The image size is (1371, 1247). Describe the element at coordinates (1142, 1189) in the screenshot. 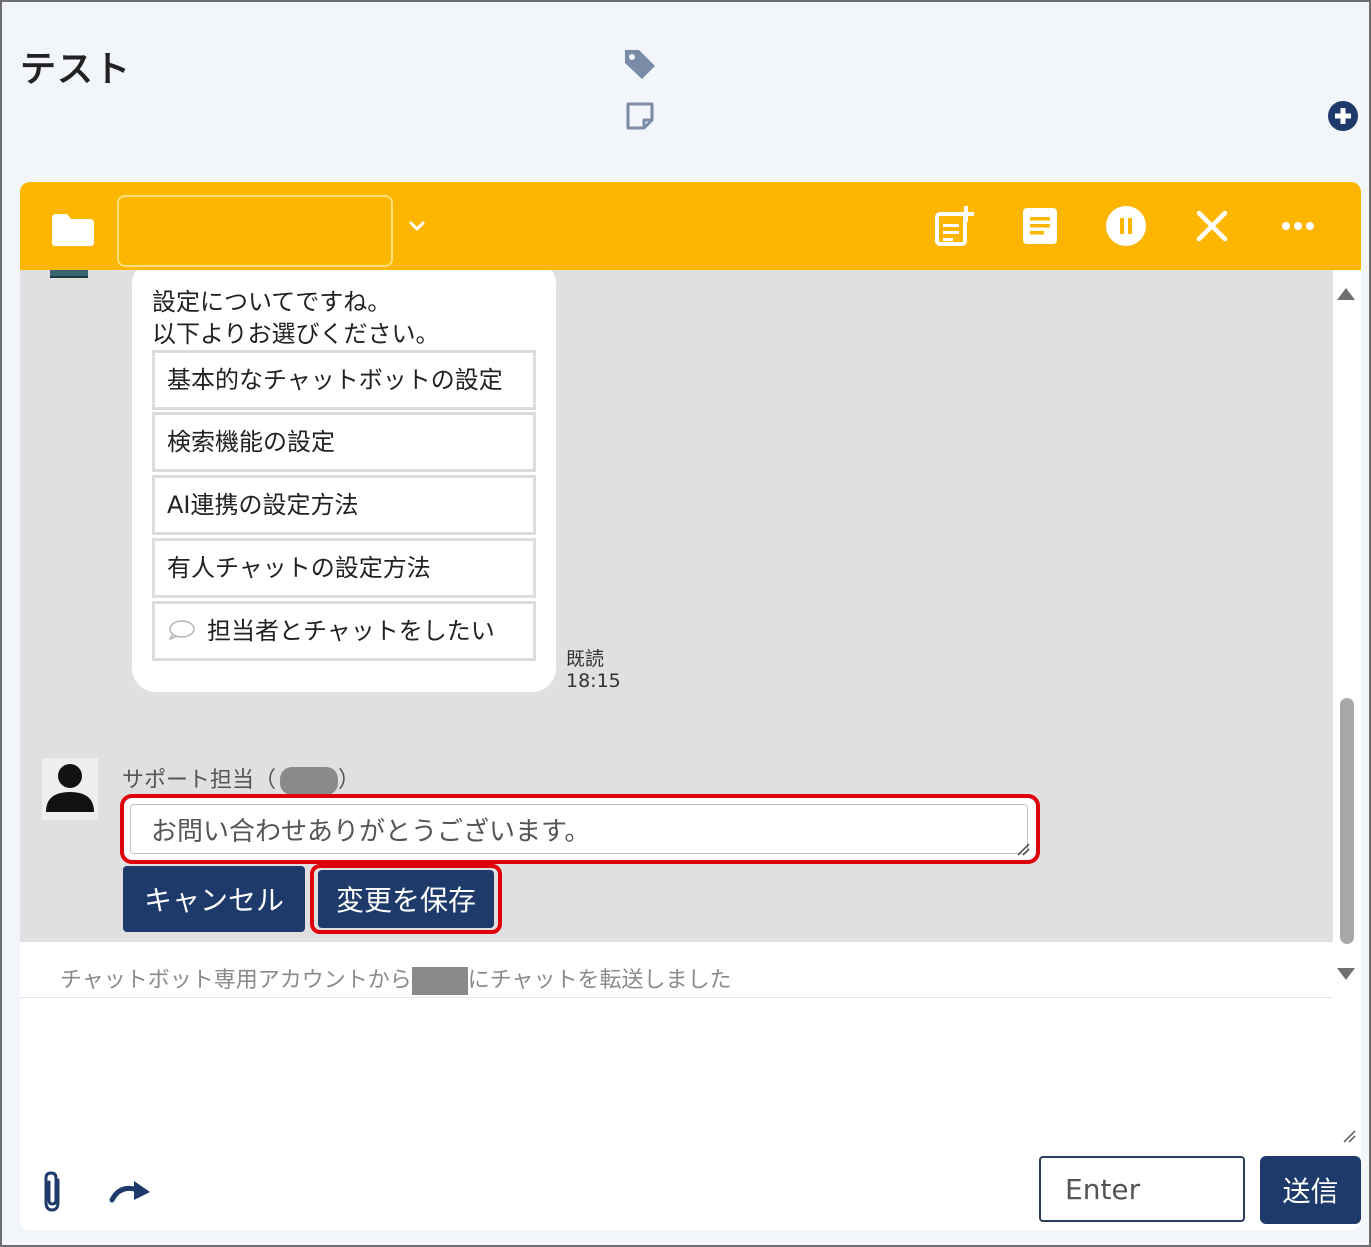

I see `enter-key-setting` at that location.